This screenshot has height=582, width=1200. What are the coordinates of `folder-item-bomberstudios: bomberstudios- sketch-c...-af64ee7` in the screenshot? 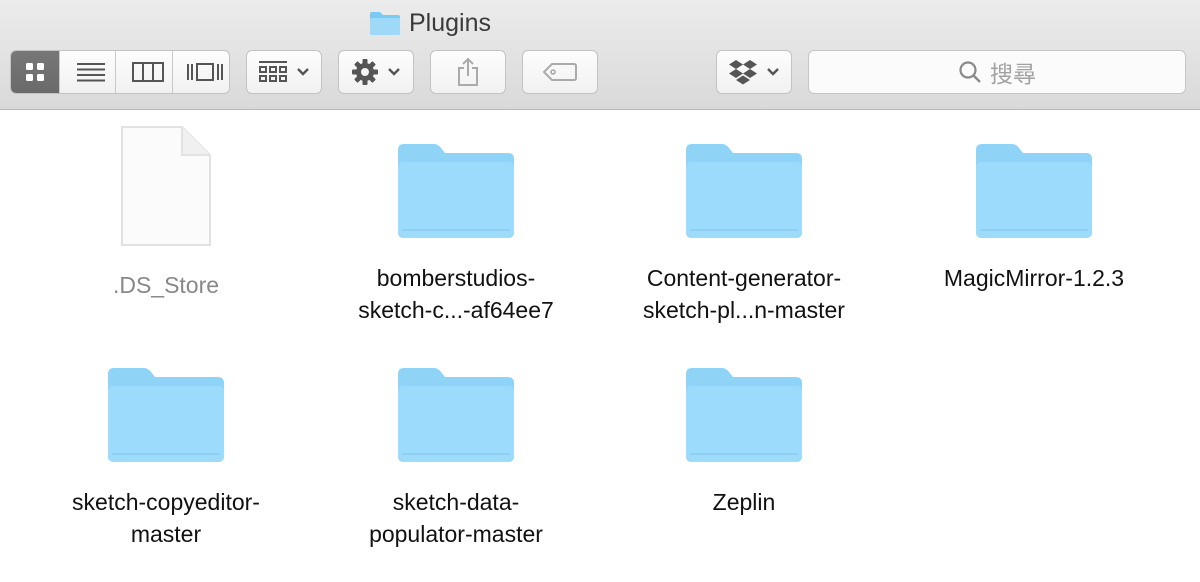 It's located at (456, 234).